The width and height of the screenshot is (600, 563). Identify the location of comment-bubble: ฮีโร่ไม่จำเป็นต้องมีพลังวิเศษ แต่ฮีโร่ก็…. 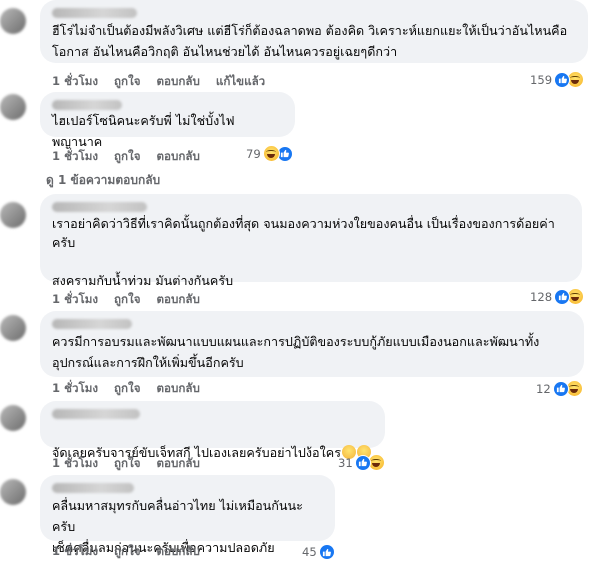
(314, 31).